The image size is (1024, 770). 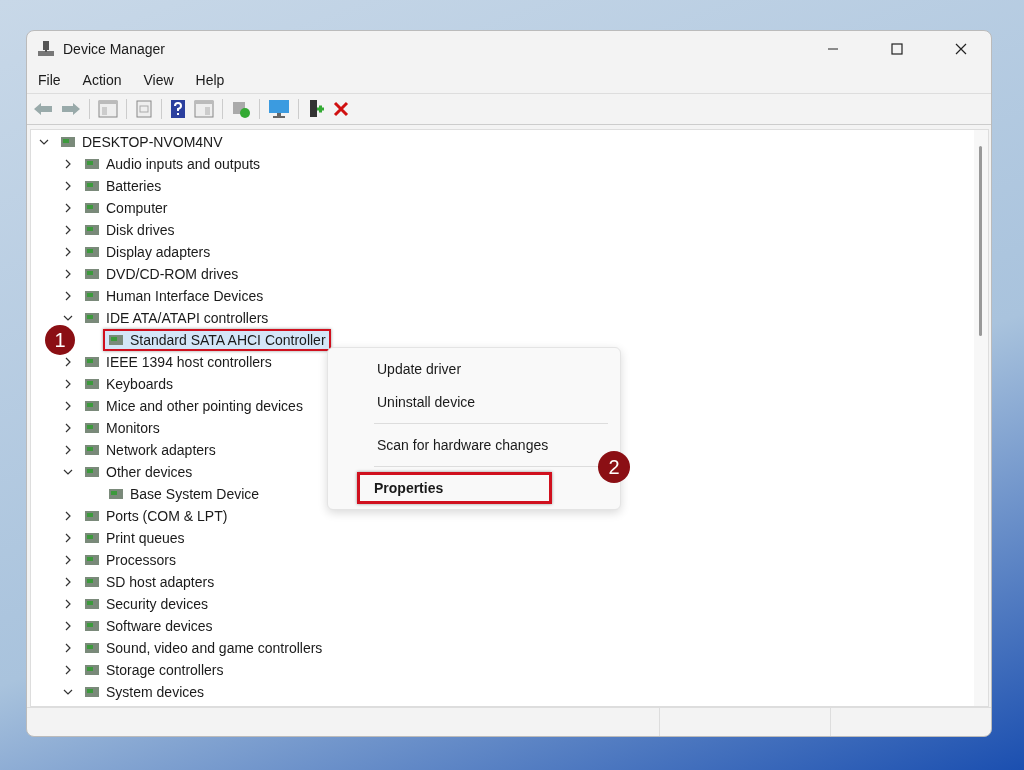 I want to click on add-device-icon, so click(x=316, y=109).